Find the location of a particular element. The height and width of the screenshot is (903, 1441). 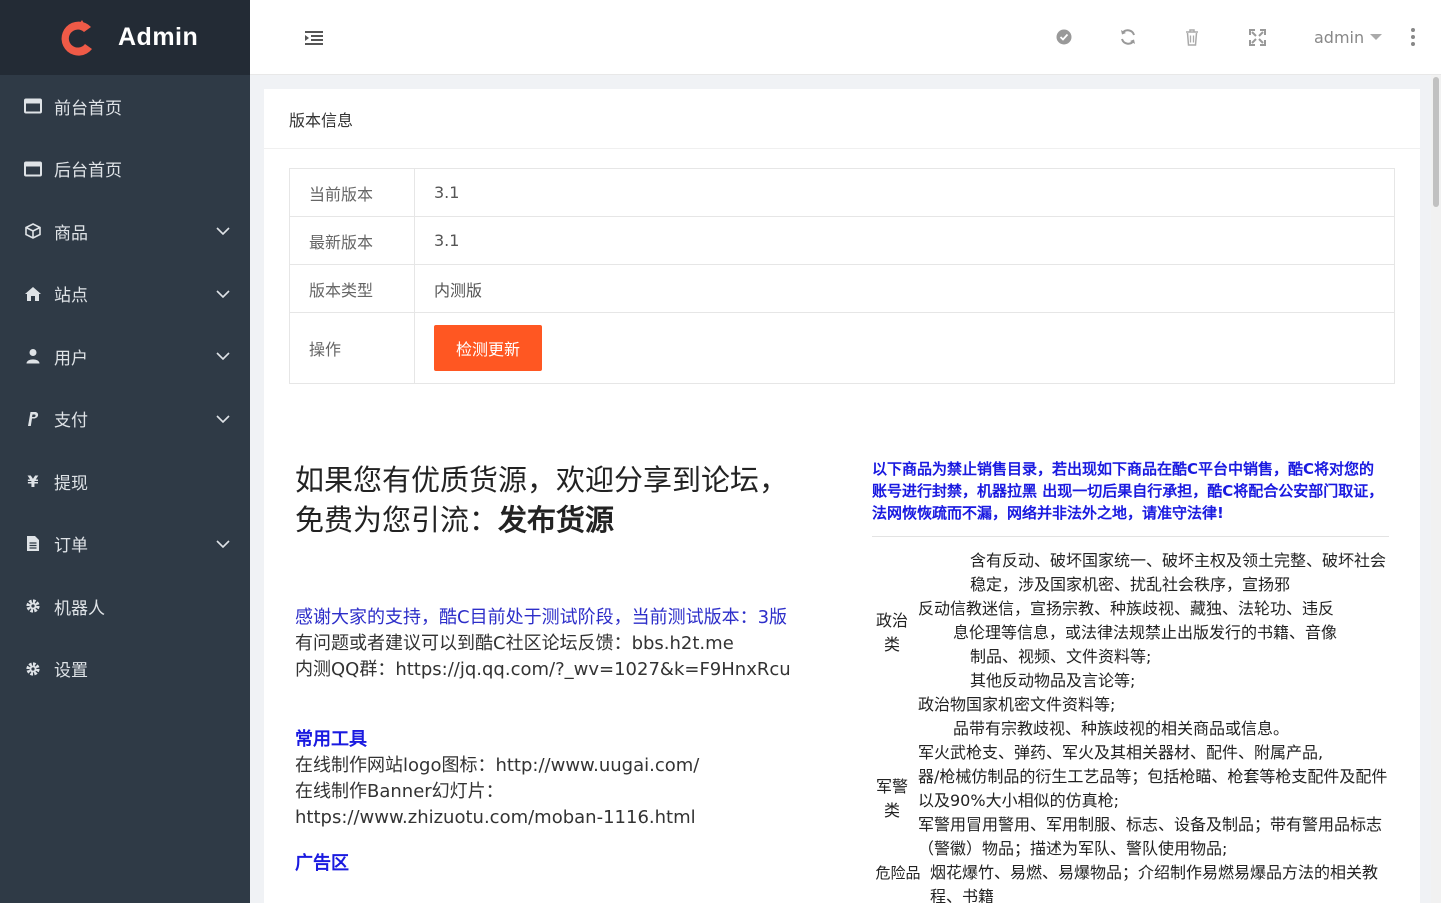

more-vertical-icon is located at coordinates (1413, 37).